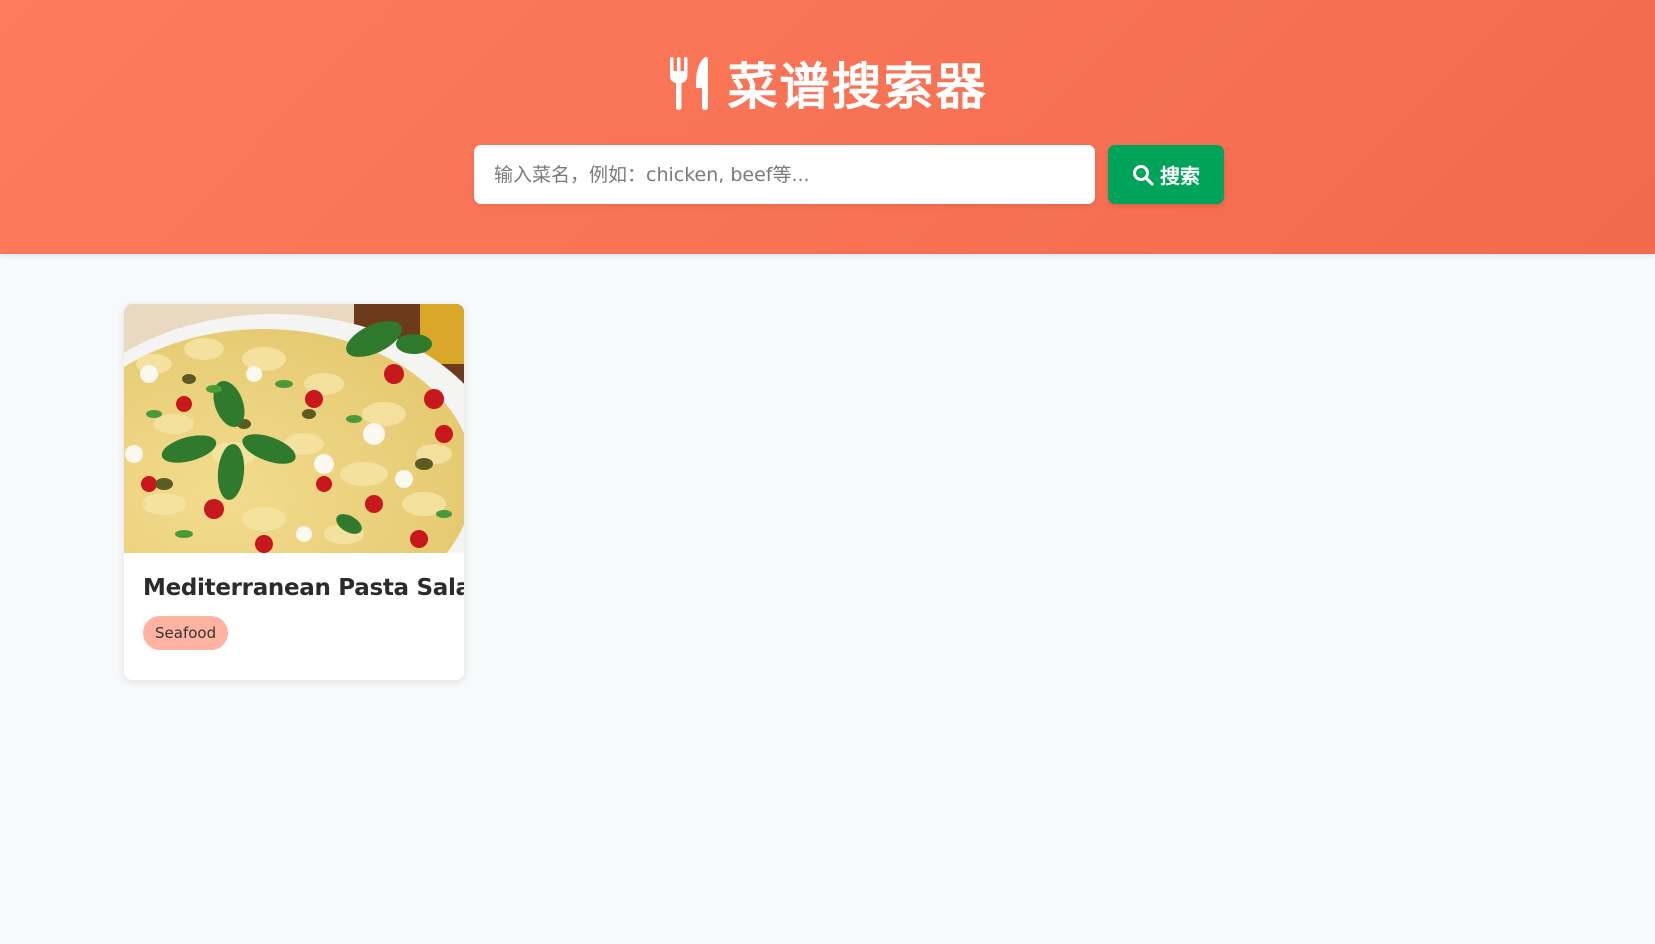 This screenshot has width=1655, height=944. What do you see at coordinates (784, 174) in the screenshot?
I see `search-input` at bounding box center [784, 174].